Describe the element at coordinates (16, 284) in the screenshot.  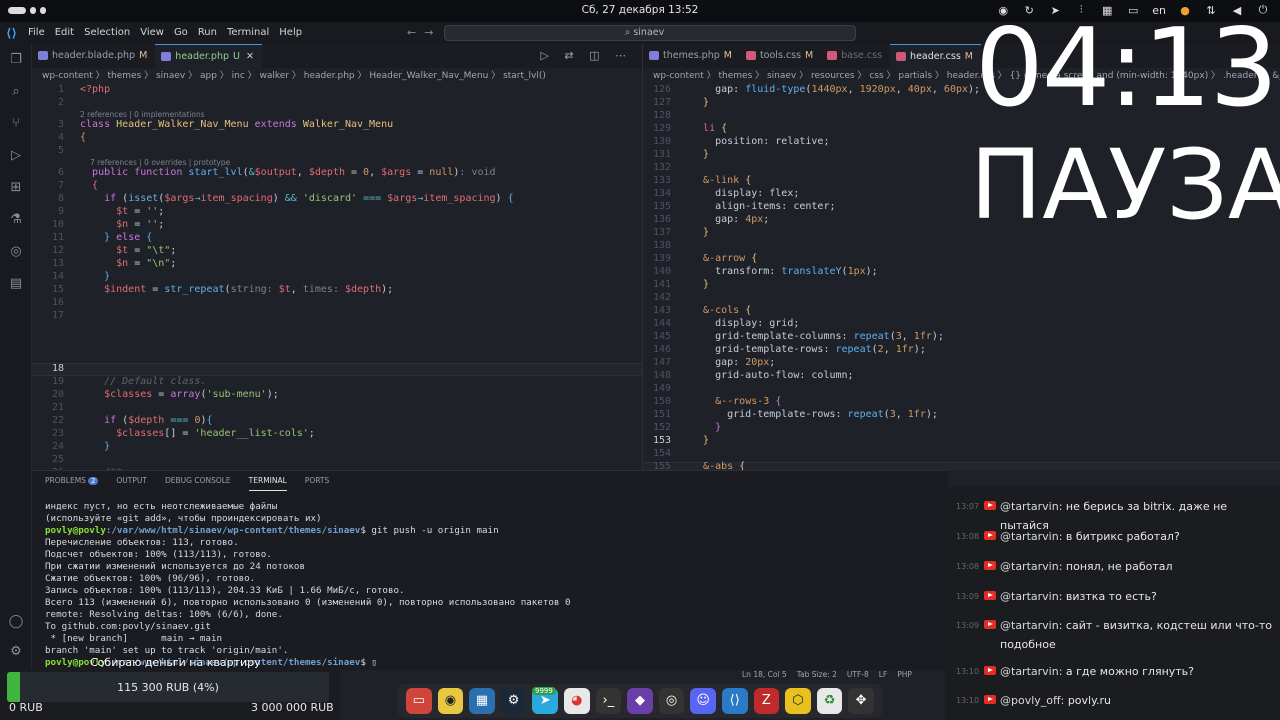
I see `docker-icon: ▤` at that location.